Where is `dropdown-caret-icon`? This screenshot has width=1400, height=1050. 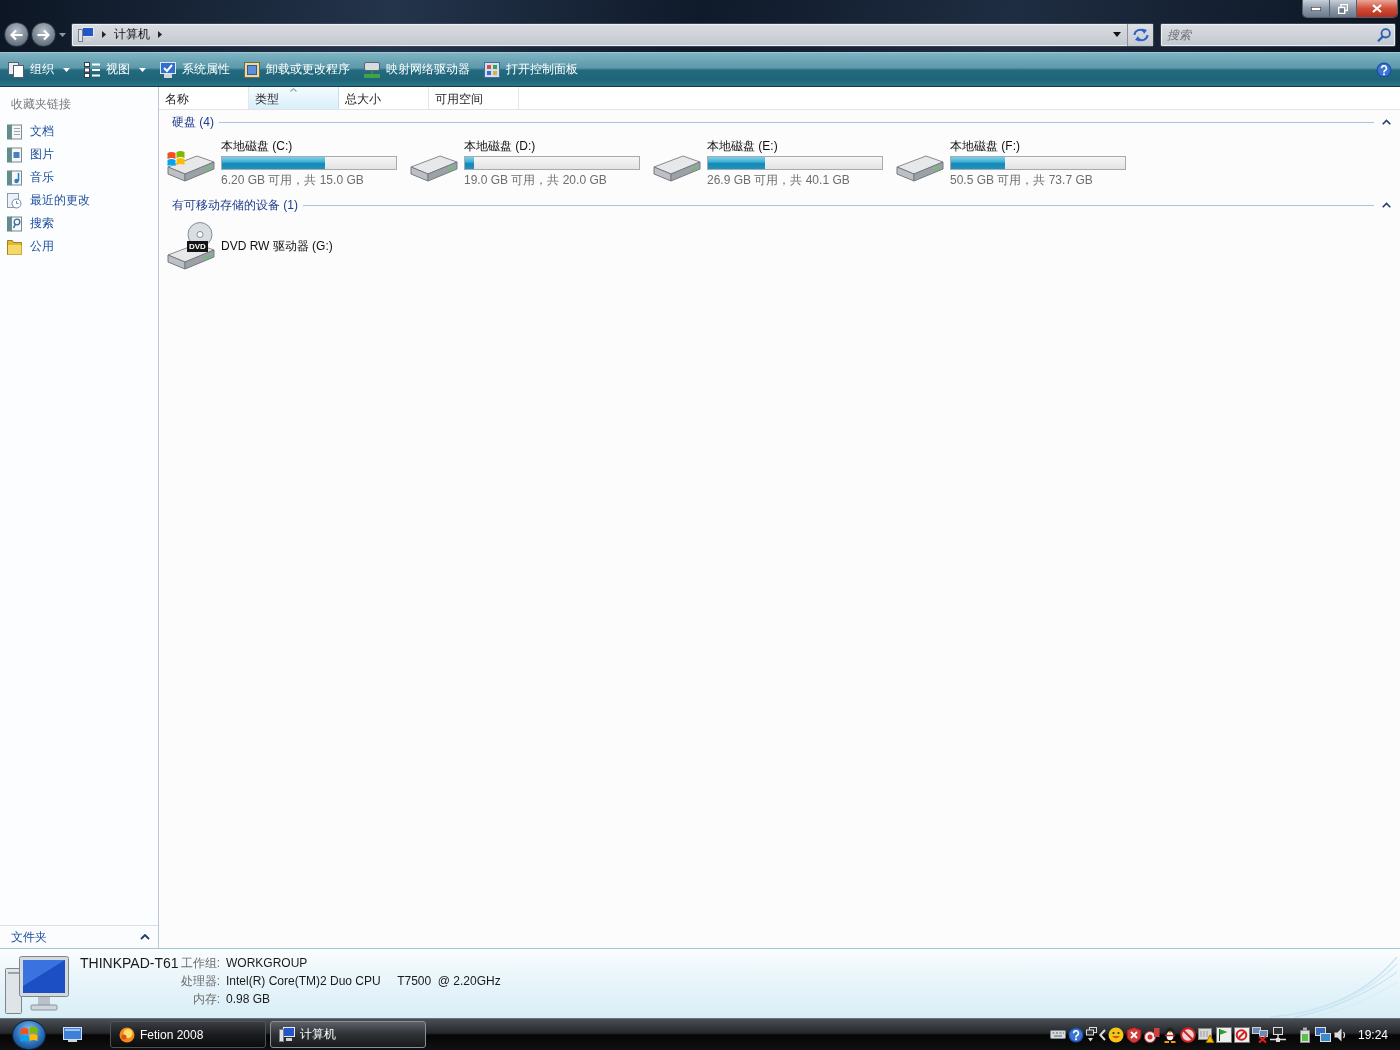
dropdown-caret-icon is located at coordinates (1117, 34).